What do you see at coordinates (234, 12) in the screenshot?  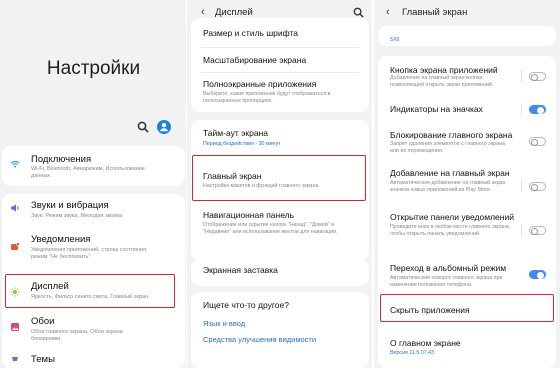 I see `page-title: Дисплей` at bounding box center [234, 12].